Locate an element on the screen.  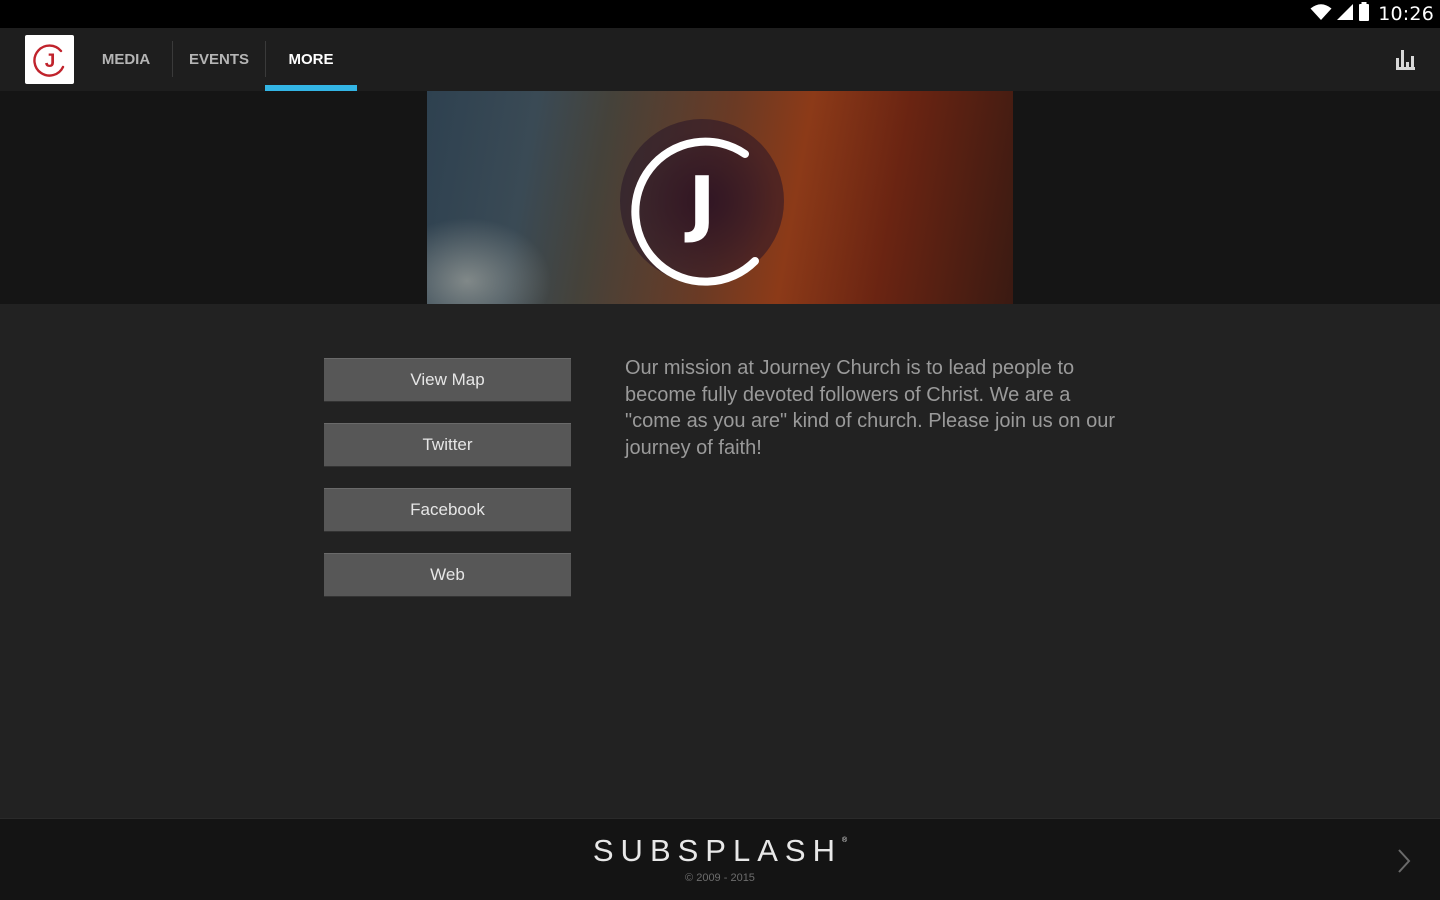
tab-divider is located at coordinates (172, 59).